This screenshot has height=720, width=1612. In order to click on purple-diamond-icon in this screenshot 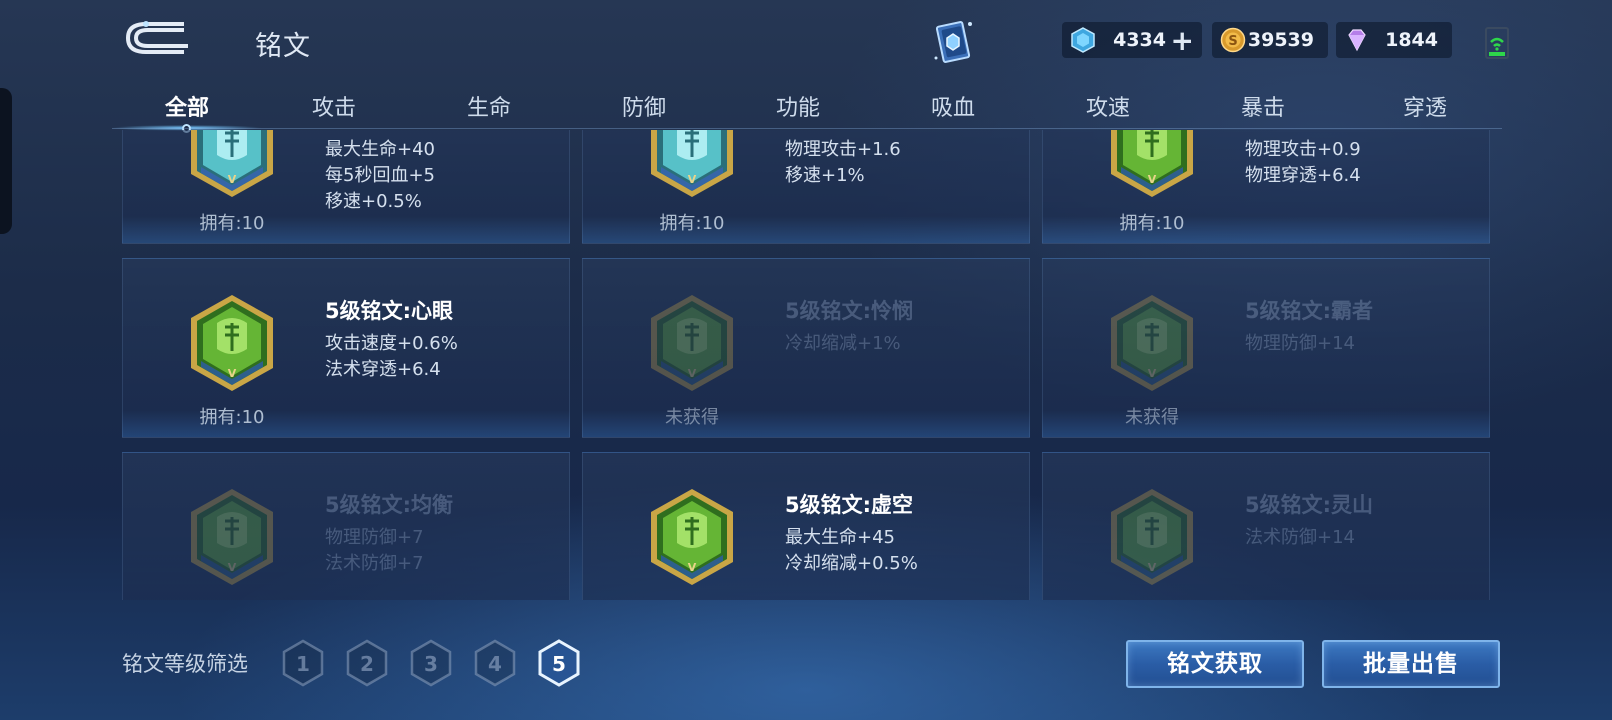, I will do `click(1357, 40)`.